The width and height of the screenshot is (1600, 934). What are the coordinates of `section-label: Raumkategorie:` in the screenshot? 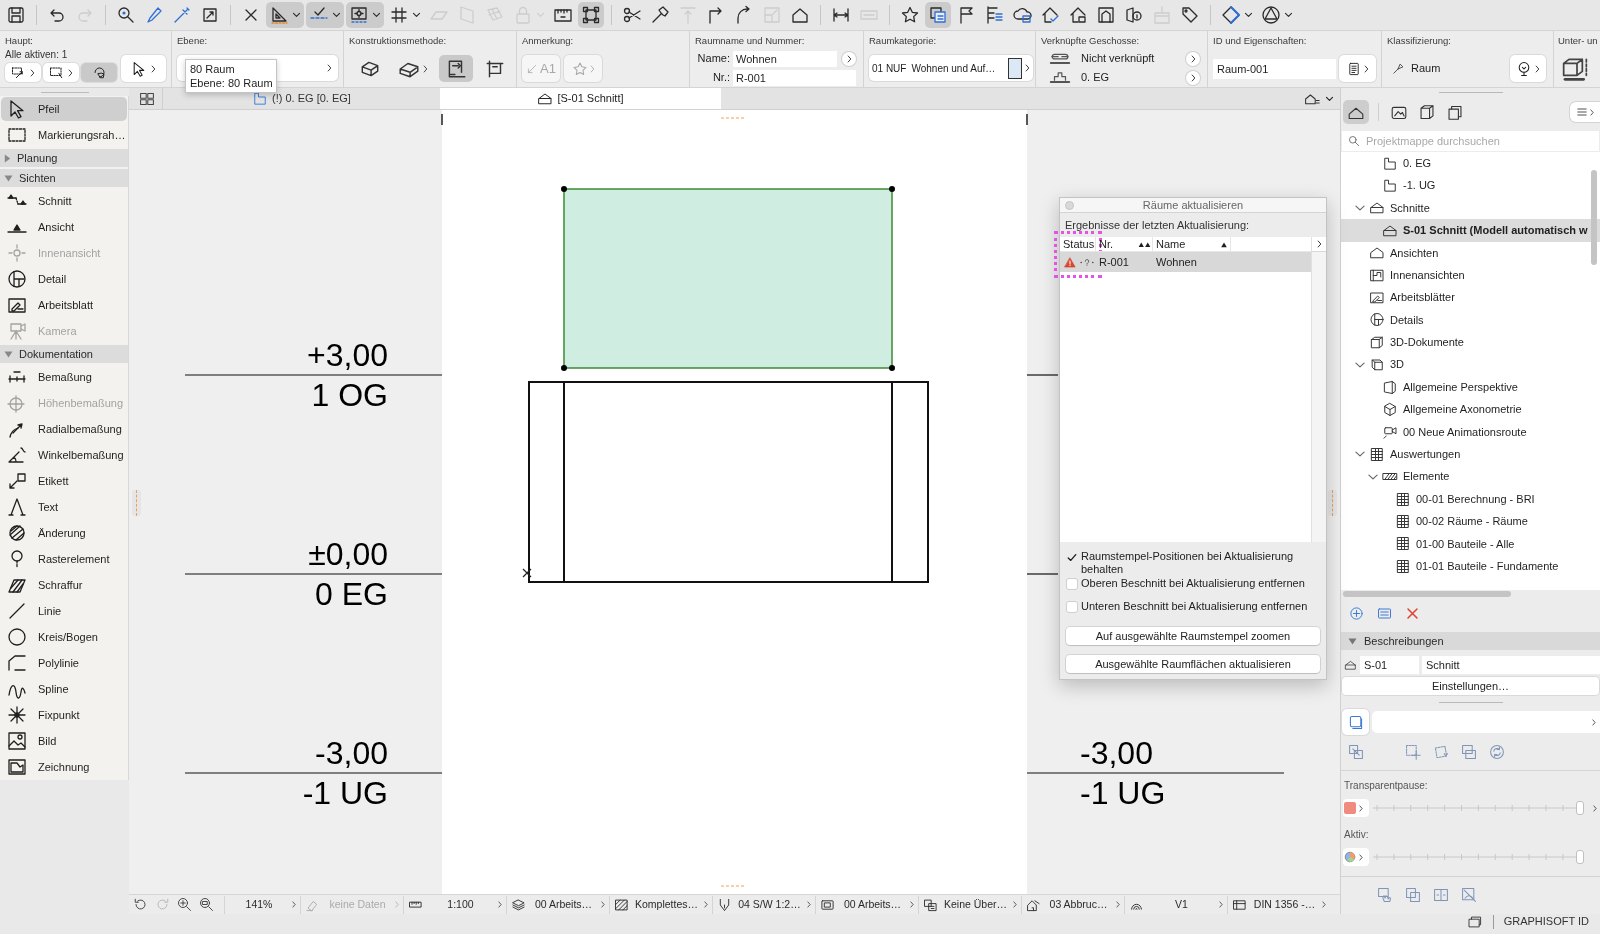 It's located at (903, 41).